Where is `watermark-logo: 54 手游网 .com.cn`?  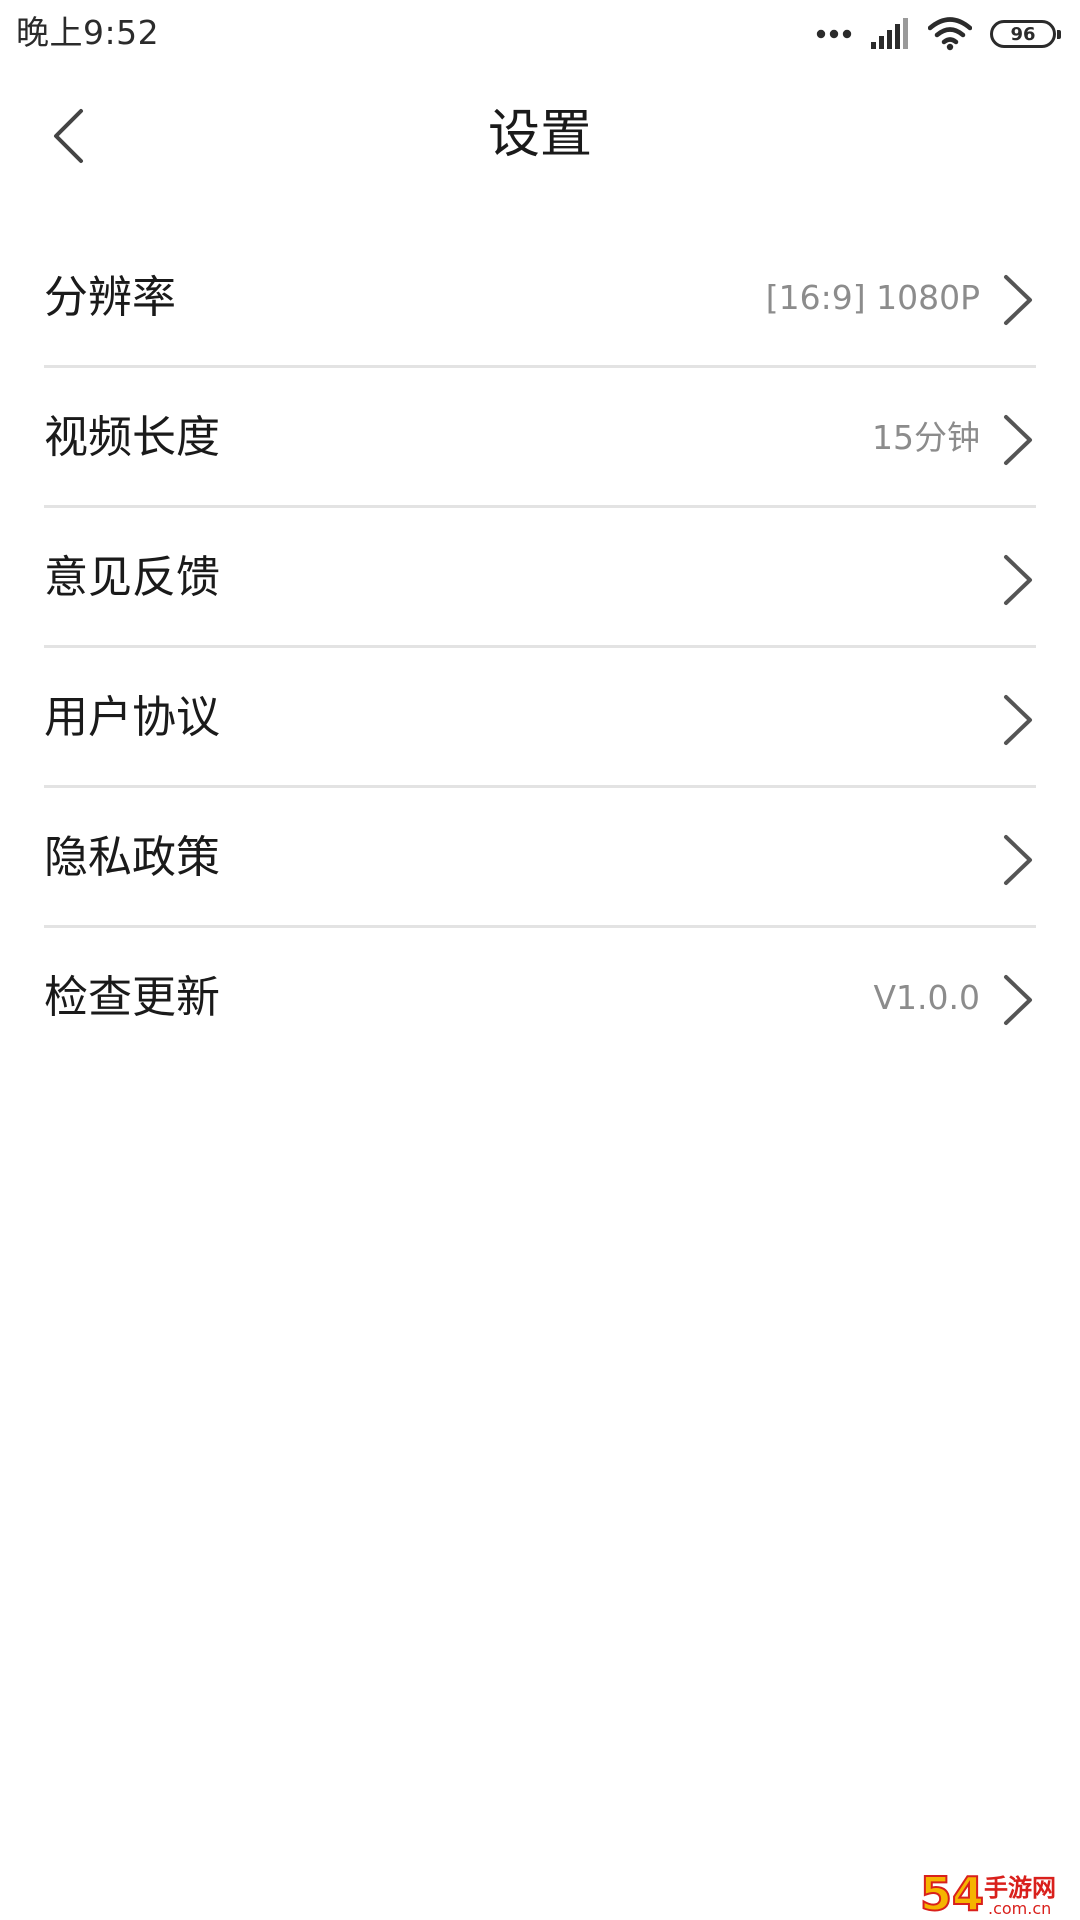
watermark-logo: 54 手游网 .com.cn is located at coordinates (987, 1892).